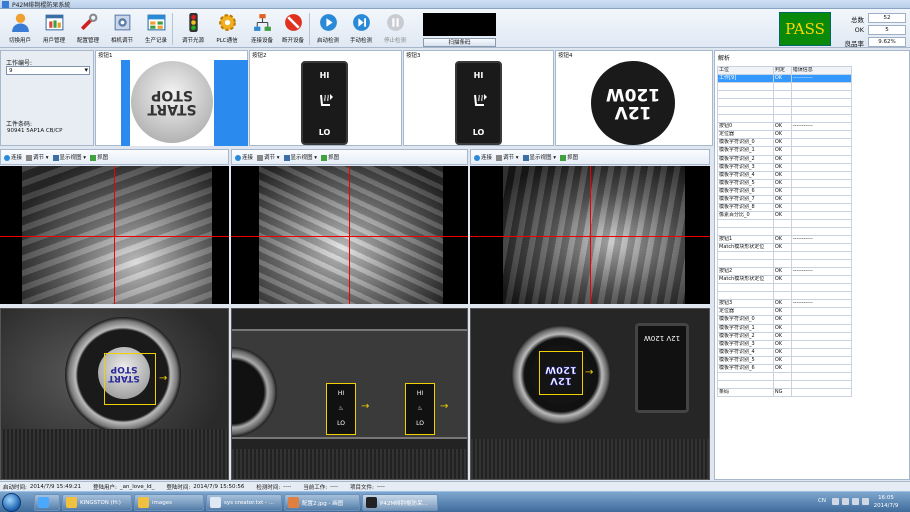  What do you see at coordinates (11, 502) in the screenshot?
I see `start-button` at bounding box center [11, 502].